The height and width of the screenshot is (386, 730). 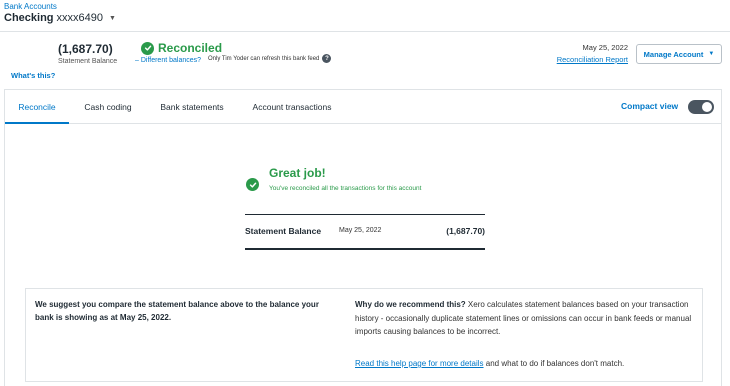 I want to click on different-balances-link: – Different balances?, so click(x=168, y=60).